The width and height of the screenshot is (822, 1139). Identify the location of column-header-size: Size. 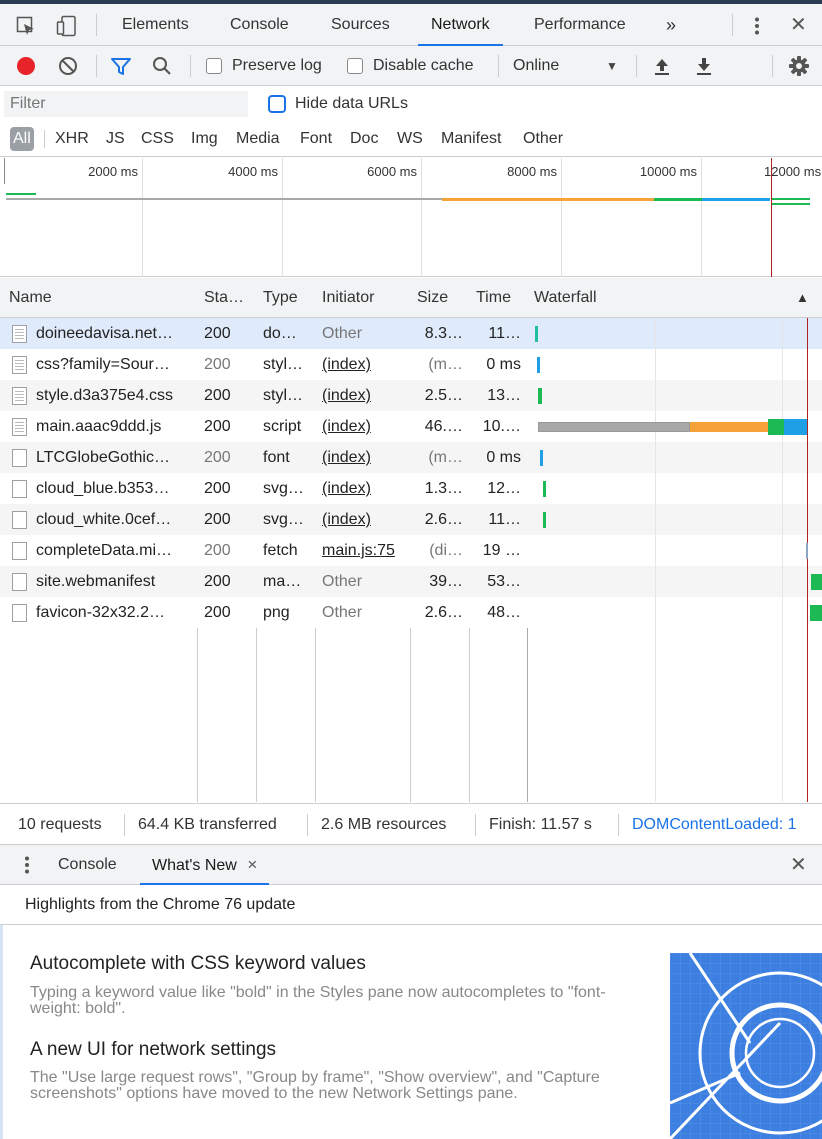
(440, 298).